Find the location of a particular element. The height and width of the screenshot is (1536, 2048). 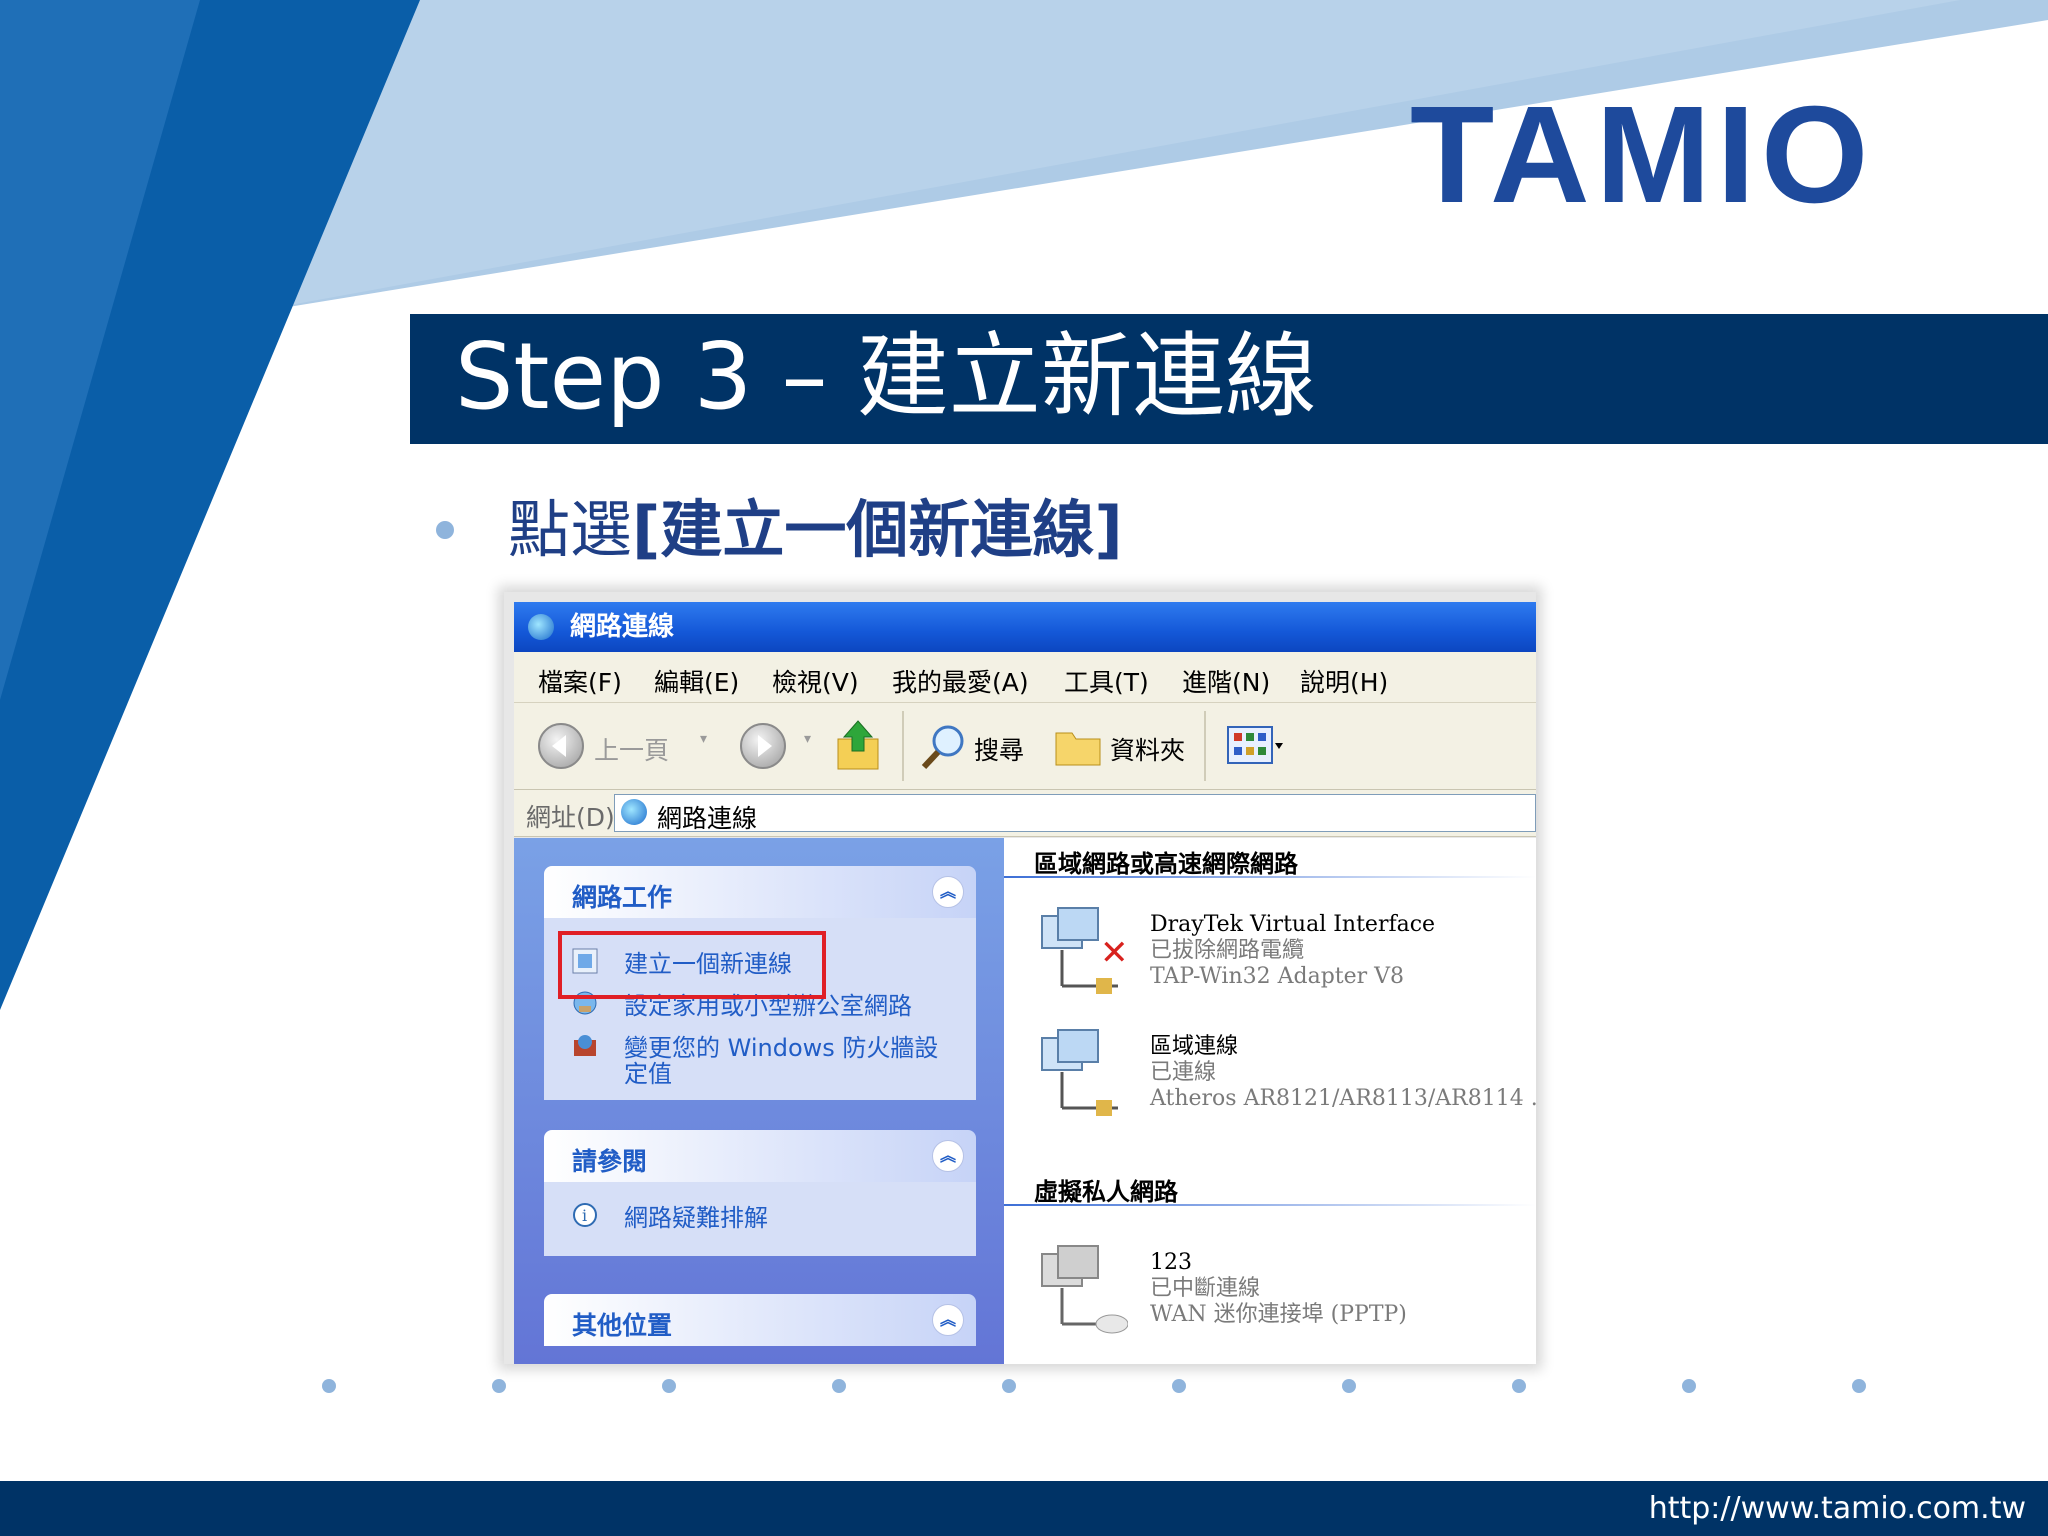

connection-device: WAN 迷你連接埠 (PPTP) is located at coordinates (1278, 1314).